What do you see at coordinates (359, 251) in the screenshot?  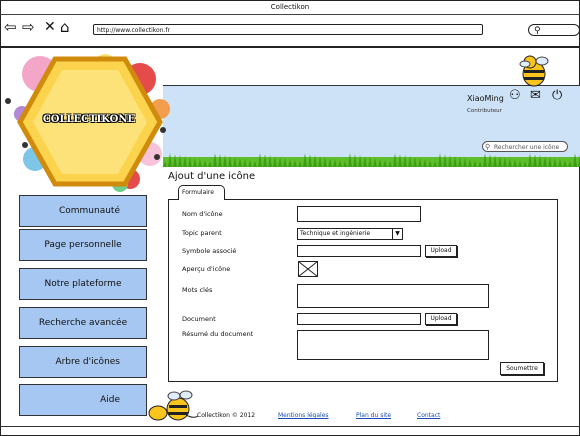 I see `symbol-input` at bounding box center [359, 251].